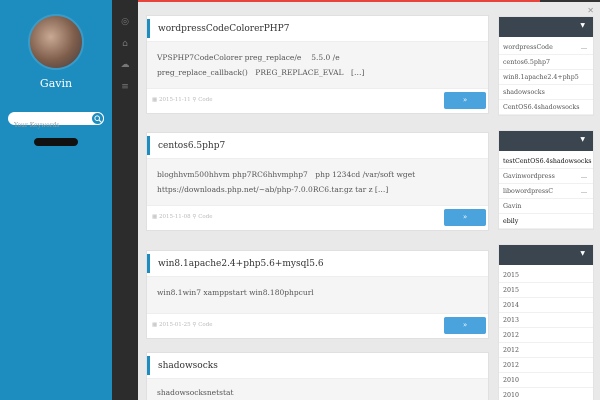 The image size is (600, 400). Describe the element at coordinates (317, 264) in the screenshot. I see `post-title: win8.1apache2.4+php5.6+mysql5.6` at that location.